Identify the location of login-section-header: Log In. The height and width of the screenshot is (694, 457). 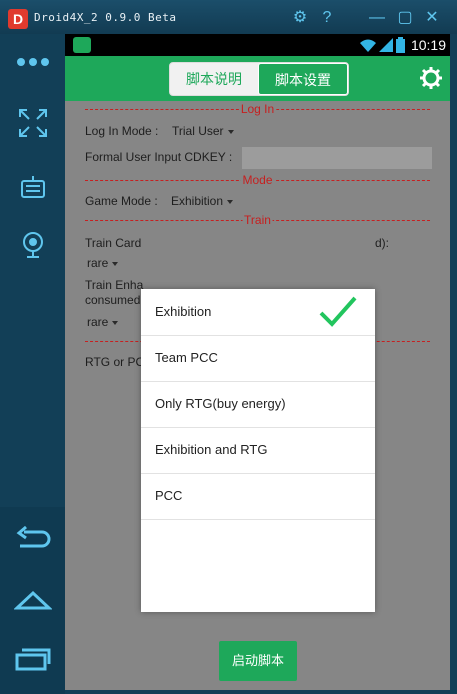
(257, 109).